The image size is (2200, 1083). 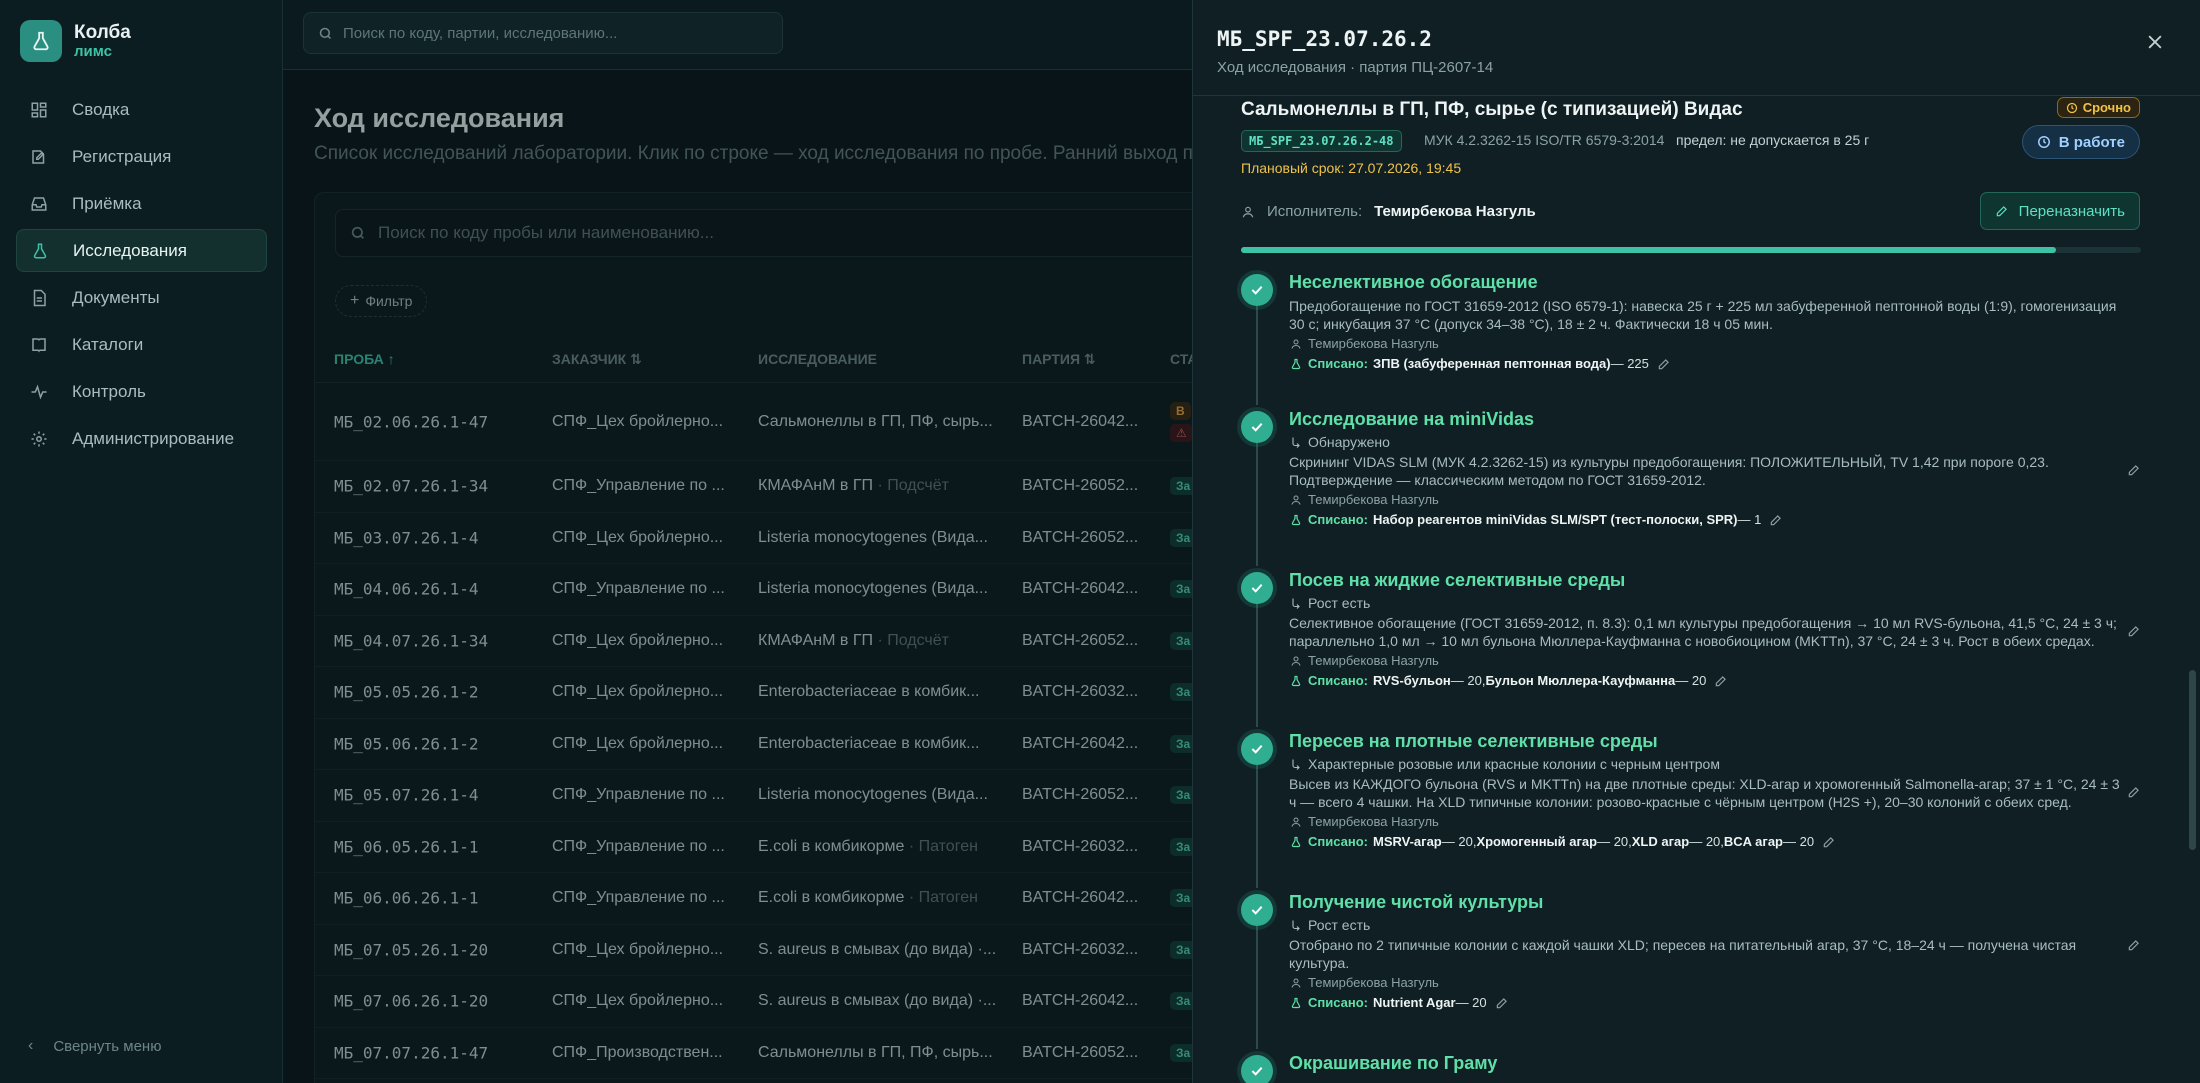 What do you see at coordinates (1709, 442) in the screenshot?
I see `step-outcome: Обнаружено` at bounding box center [1709, 442].